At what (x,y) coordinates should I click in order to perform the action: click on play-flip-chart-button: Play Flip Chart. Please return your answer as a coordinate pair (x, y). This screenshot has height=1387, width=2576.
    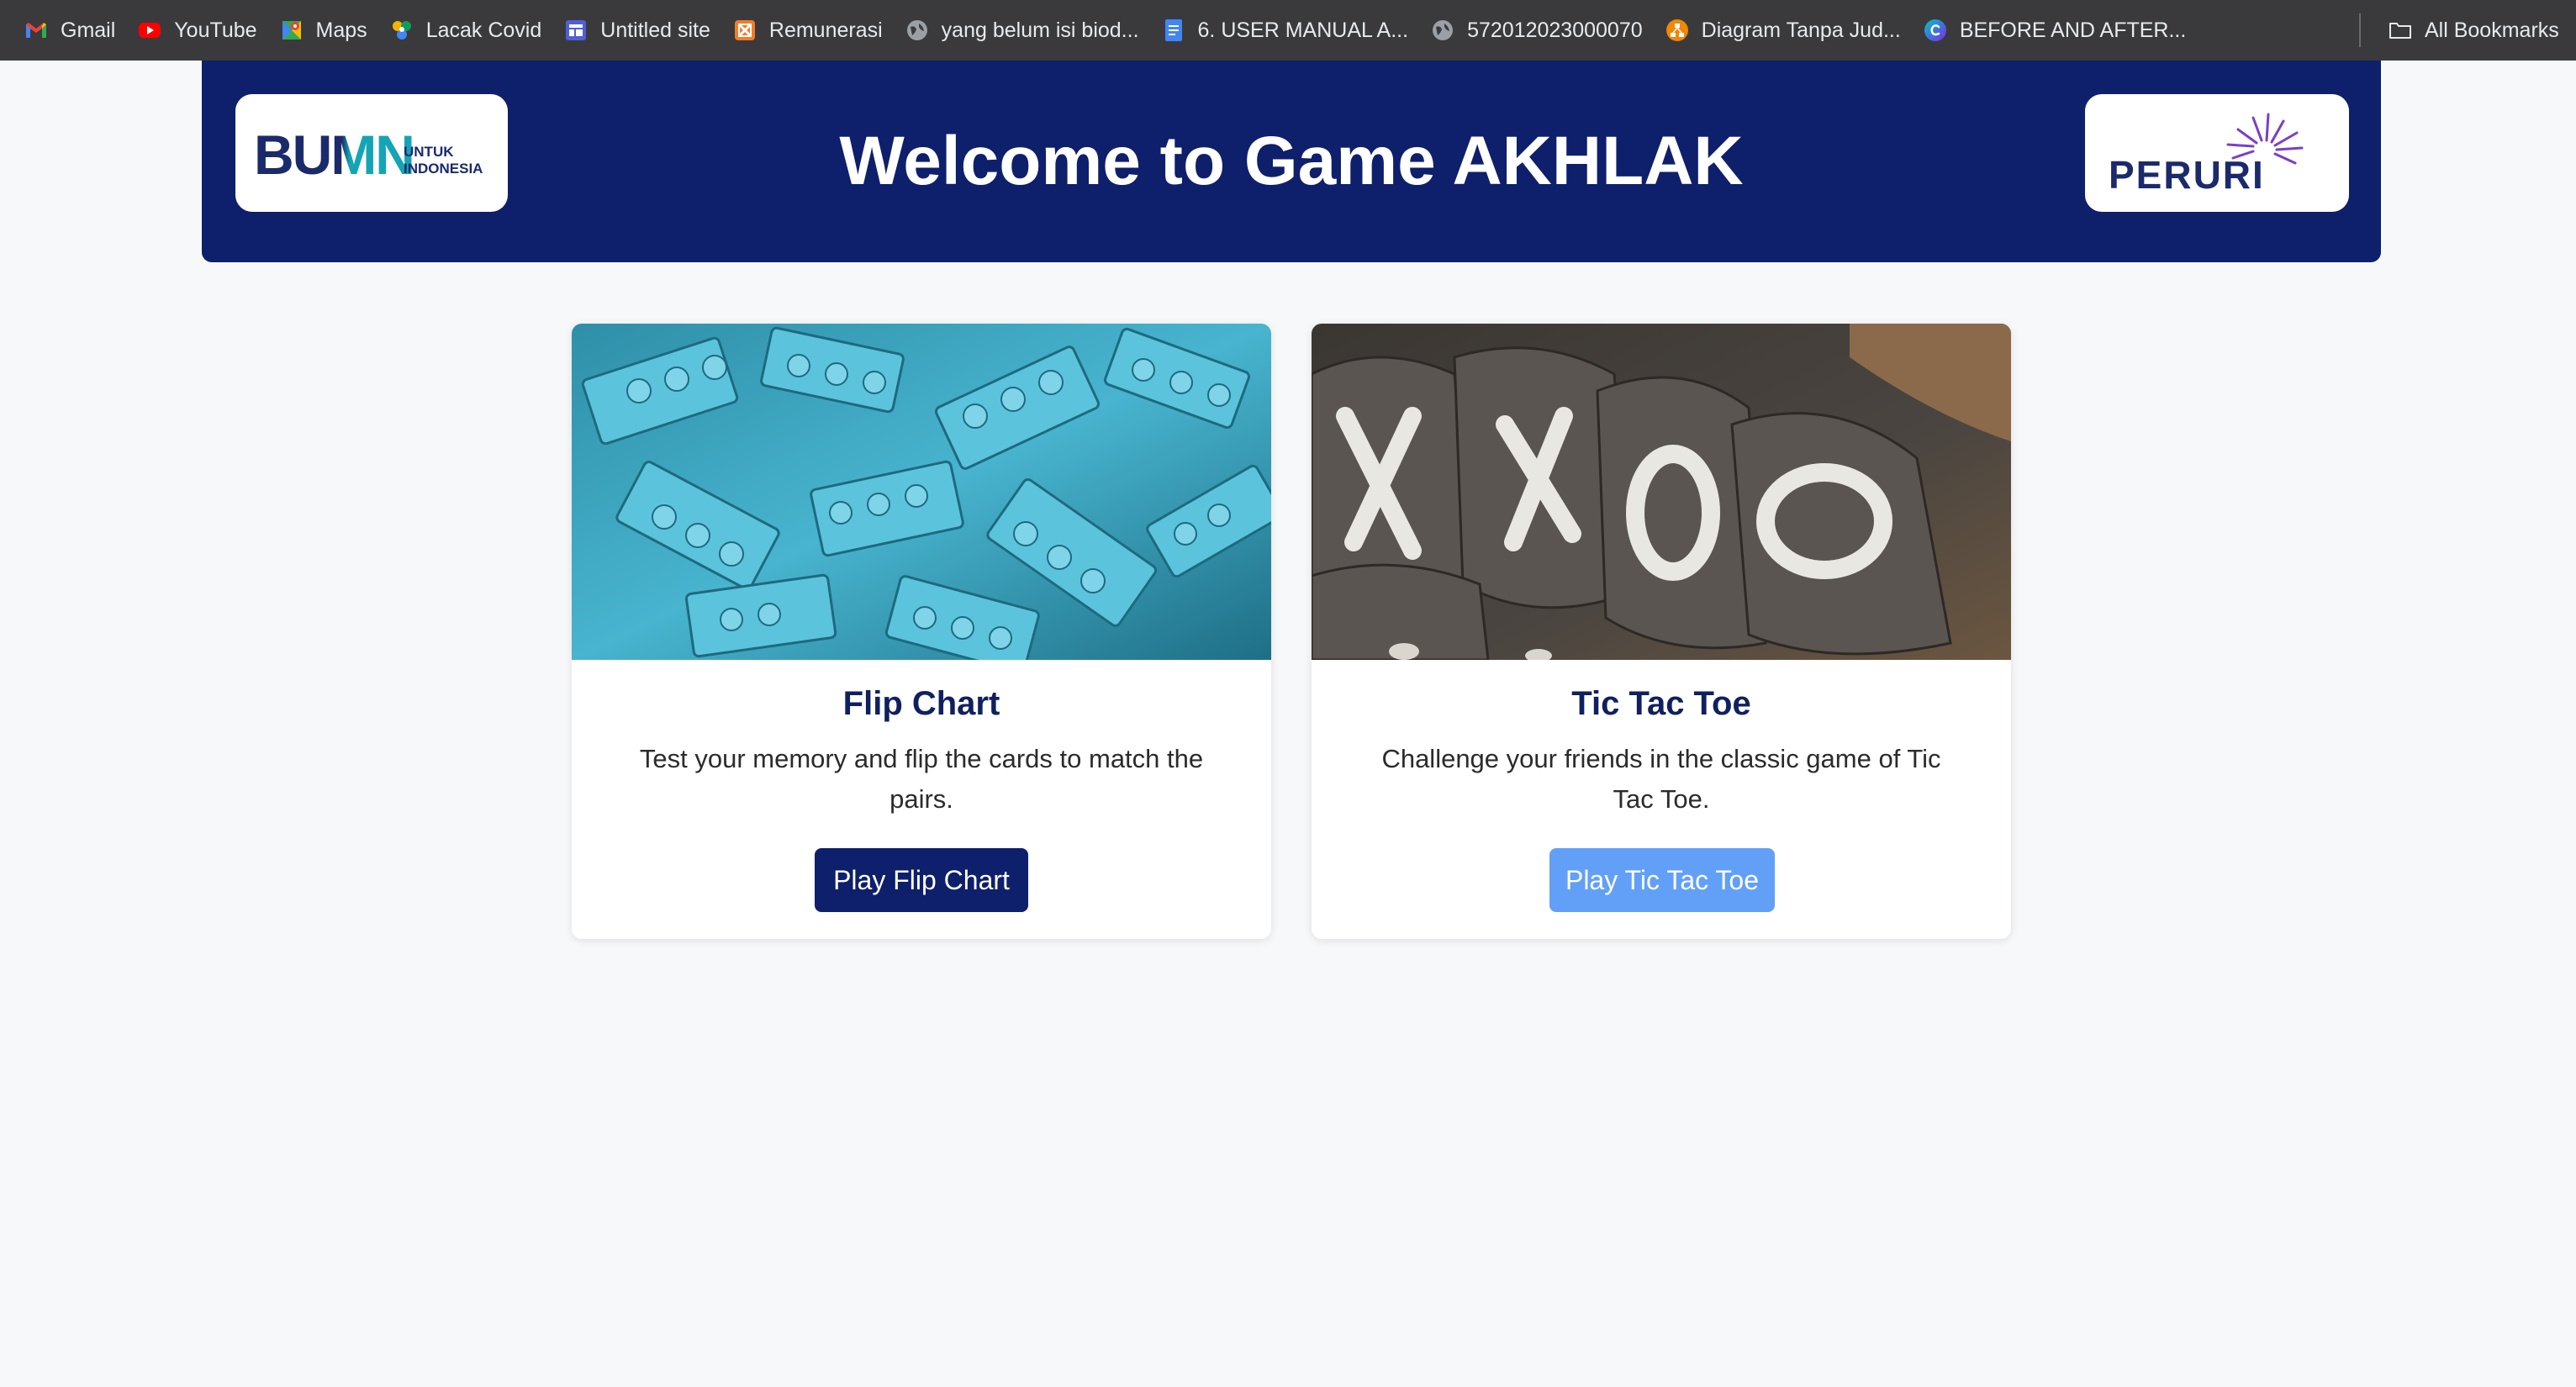
    Looking at the image, I should click on (921, 880).